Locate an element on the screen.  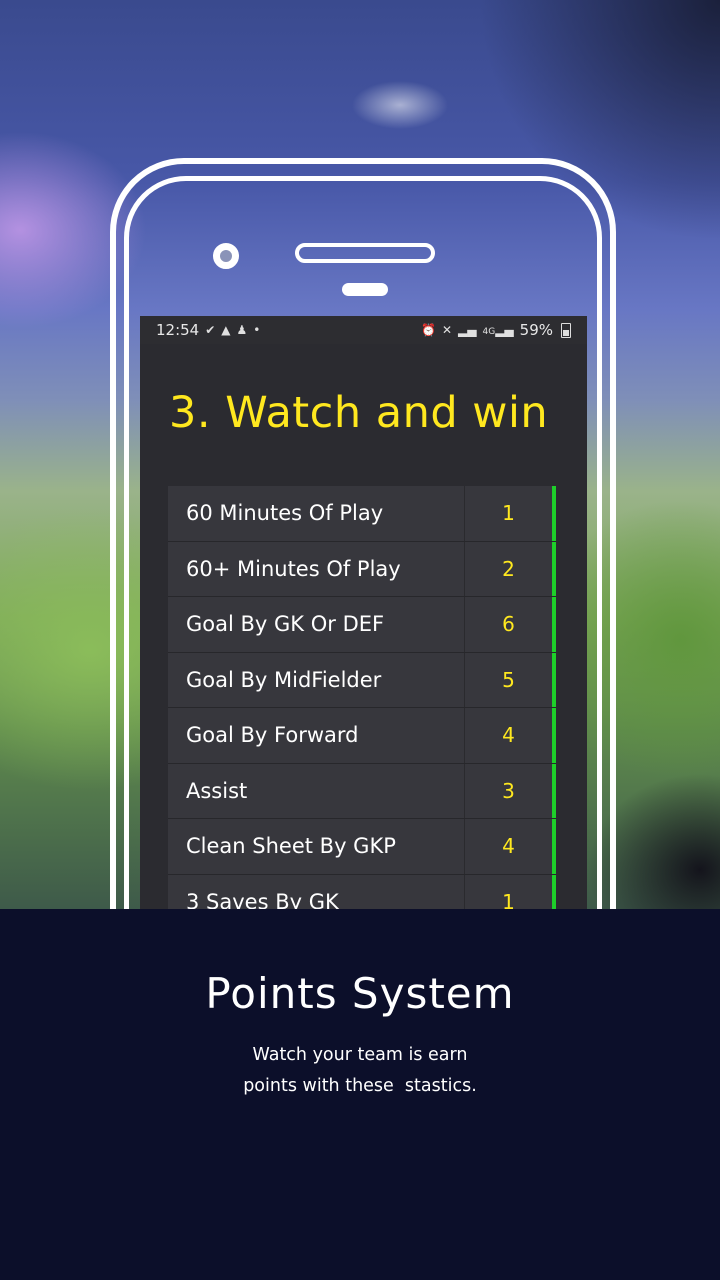
row-points: 3 is located at coordinates (508, 790).